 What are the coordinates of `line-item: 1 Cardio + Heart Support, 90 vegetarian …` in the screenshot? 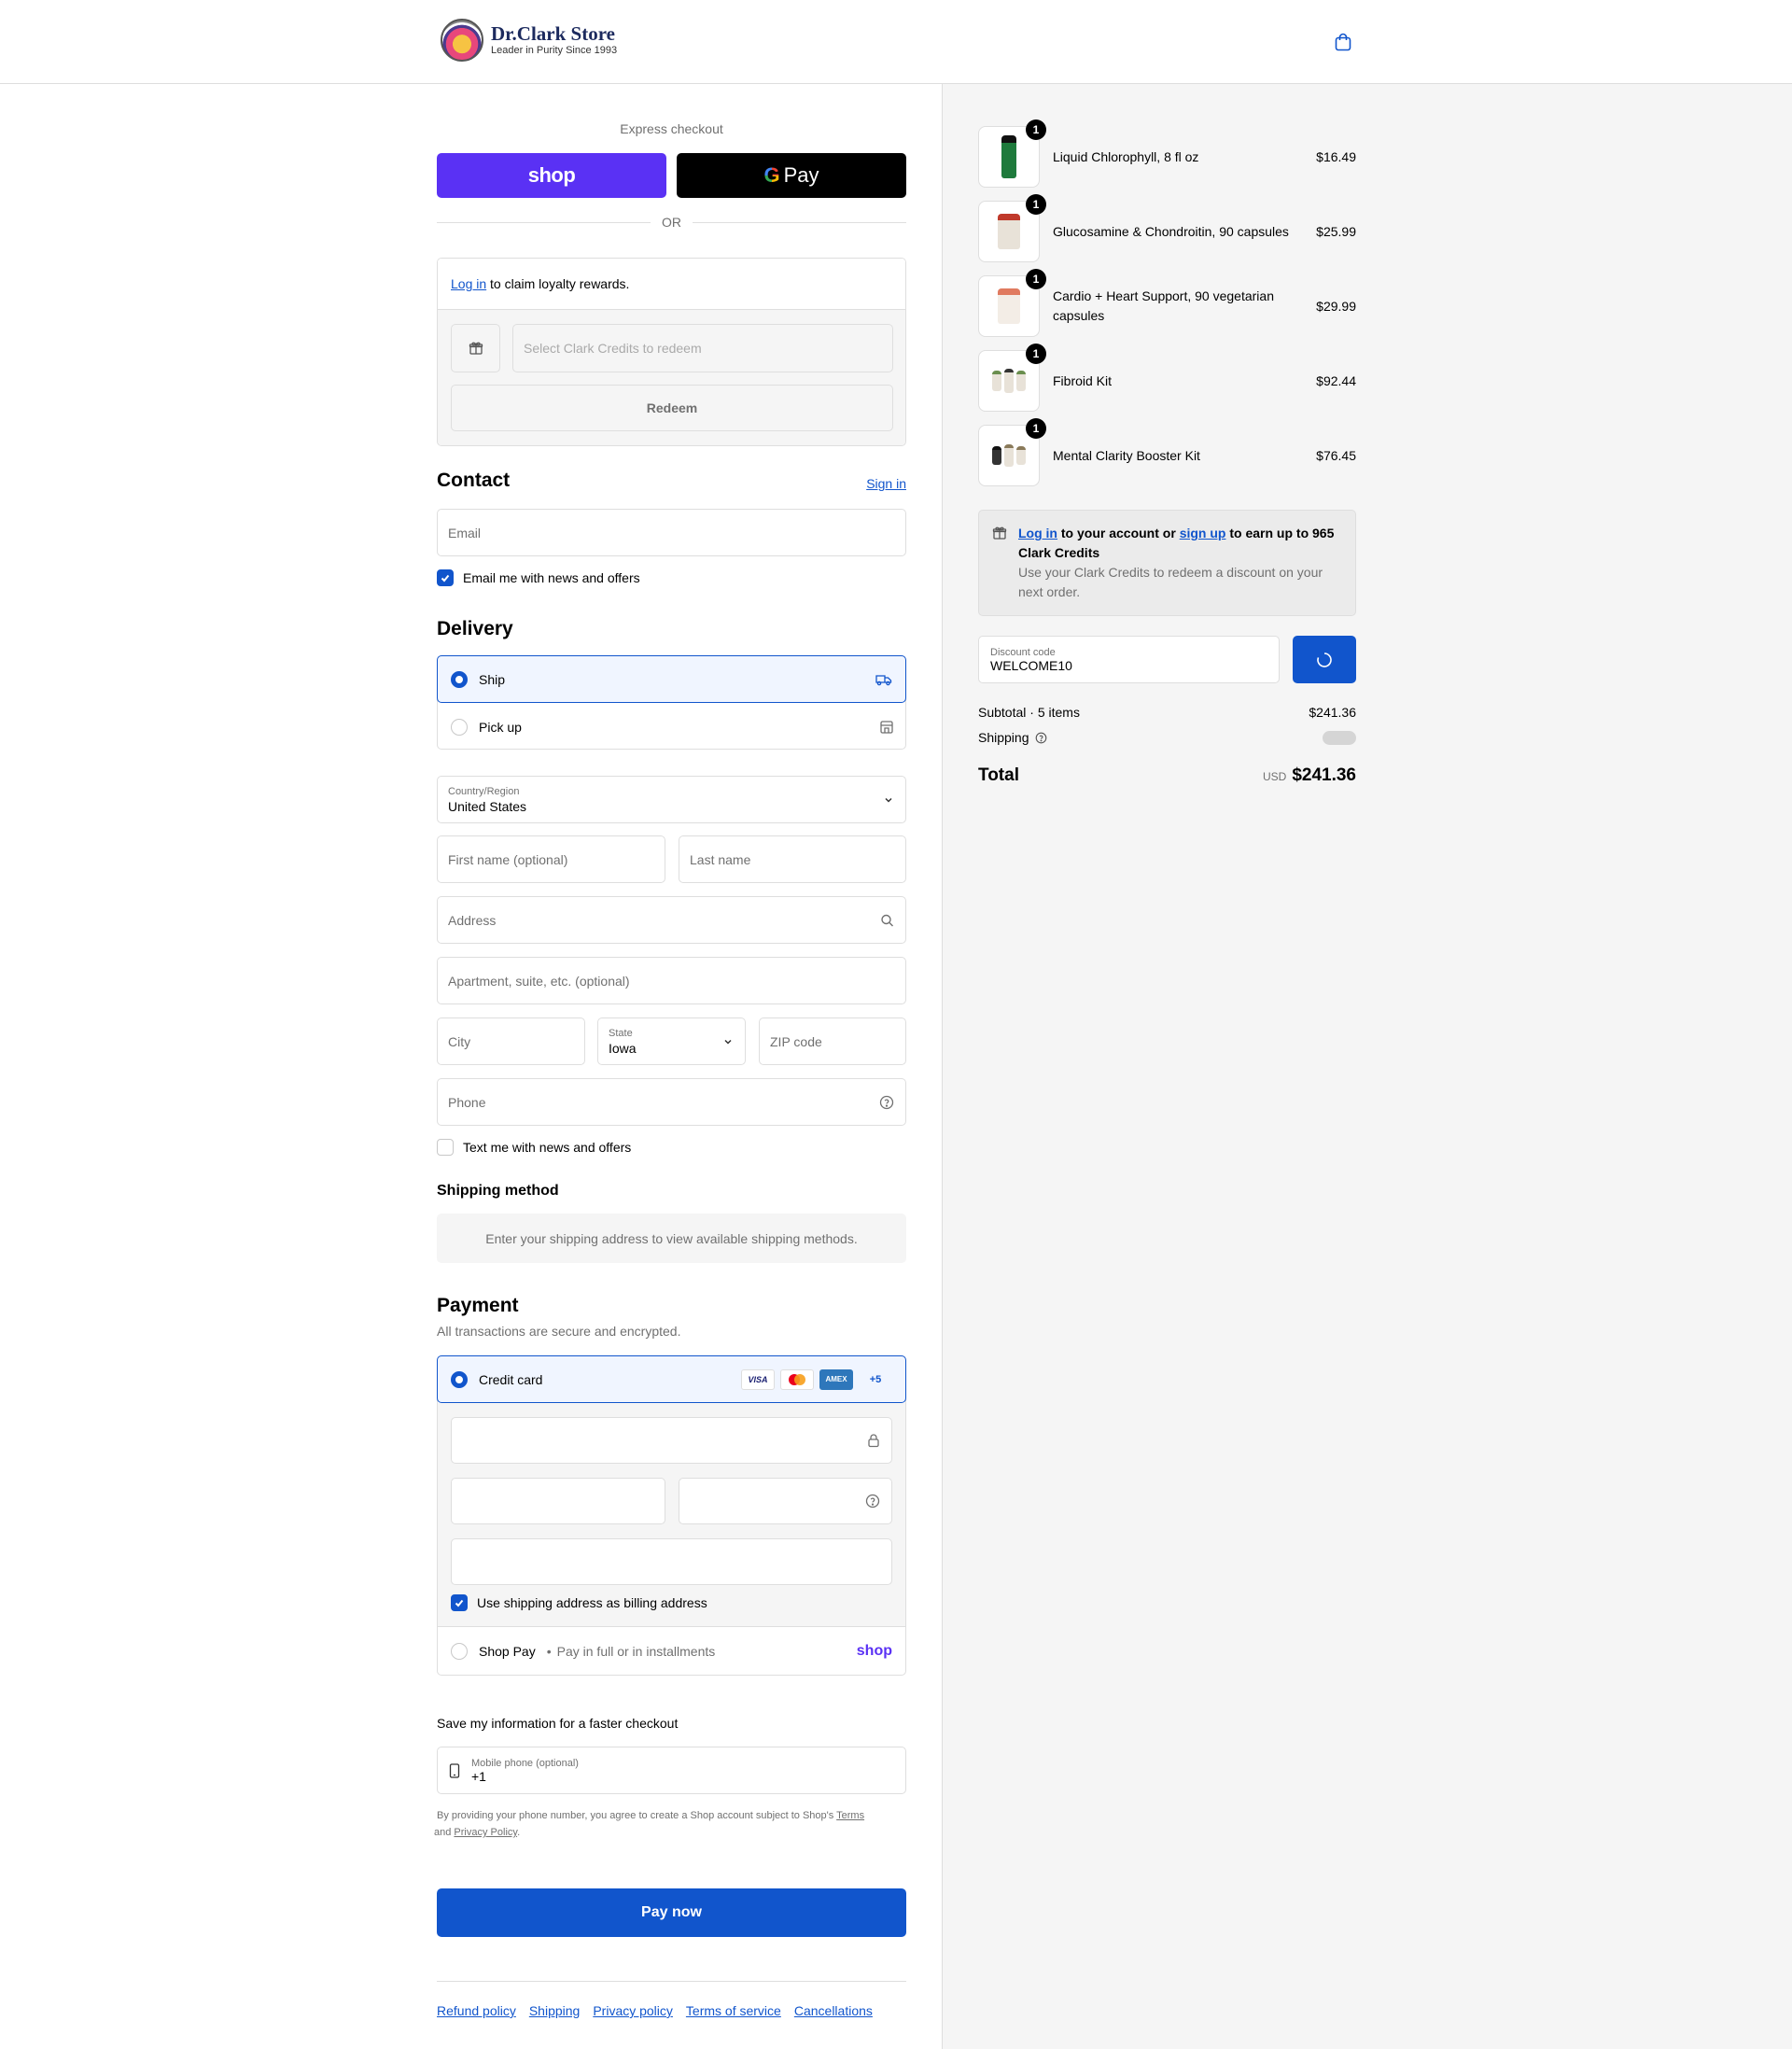 It's located at (1167, 303).